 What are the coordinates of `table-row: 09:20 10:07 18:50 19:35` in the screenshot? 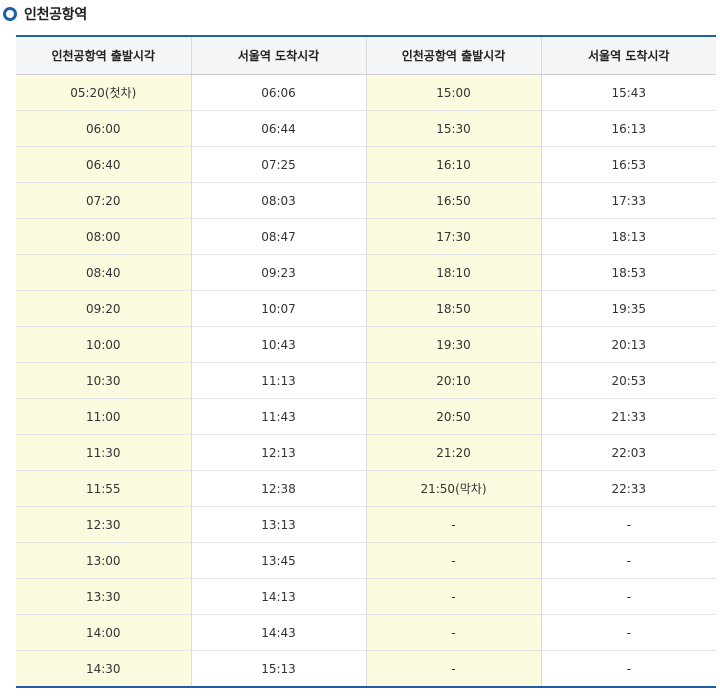 It's located at (366, 308).